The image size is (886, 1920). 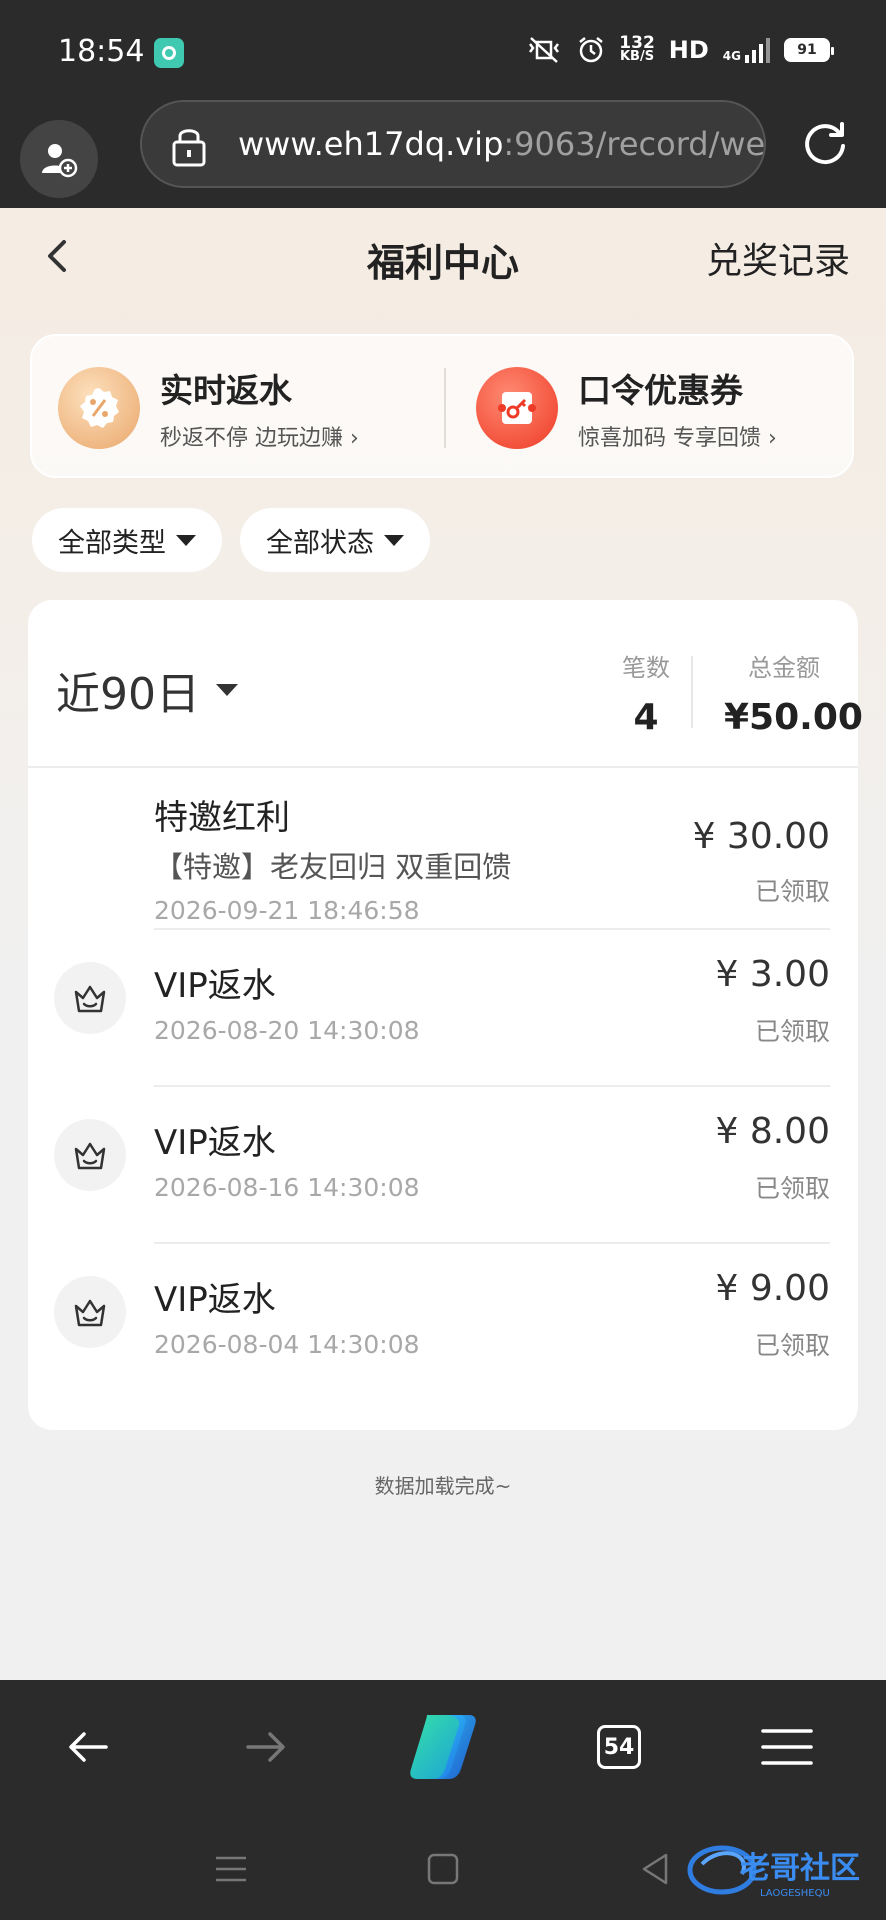 I want to click on status-time: 18:54, so click(x=101, y=51).